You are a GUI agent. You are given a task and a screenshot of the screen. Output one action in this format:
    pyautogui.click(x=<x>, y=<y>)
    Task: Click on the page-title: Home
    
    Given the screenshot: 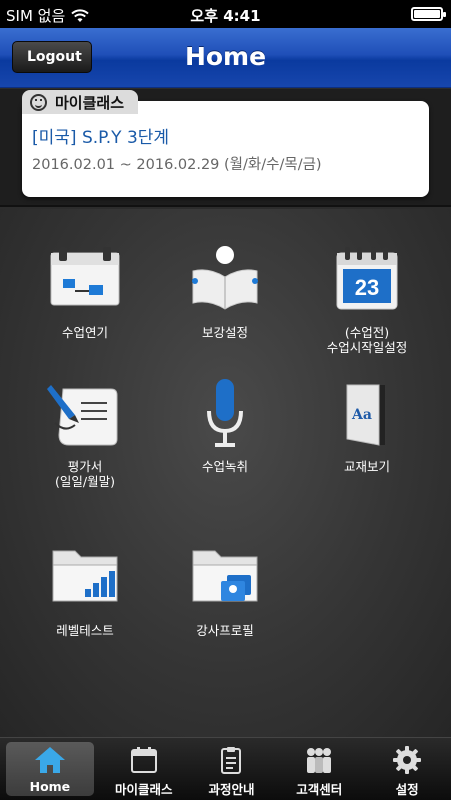 What is the action you would take?
    pyautogui.click(x=225, y=56)
    